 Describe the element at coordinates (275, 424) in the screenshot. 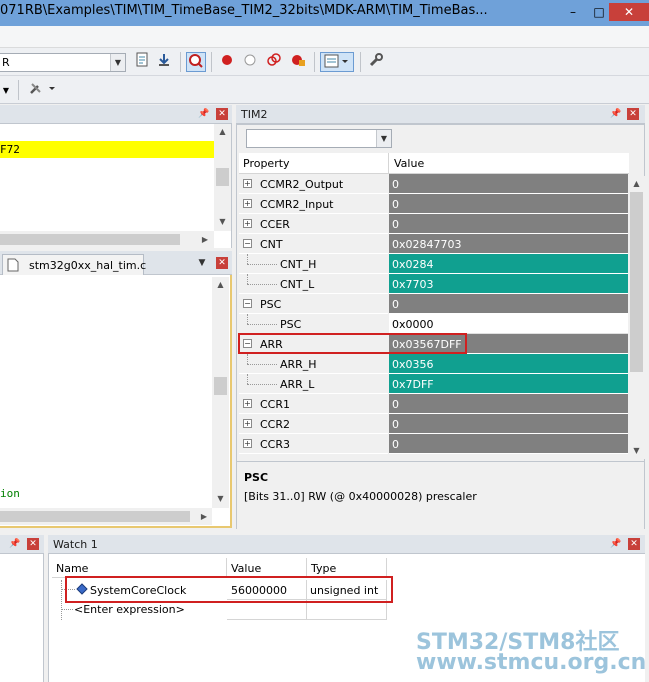

I see `property-name: CCR2` at that location.